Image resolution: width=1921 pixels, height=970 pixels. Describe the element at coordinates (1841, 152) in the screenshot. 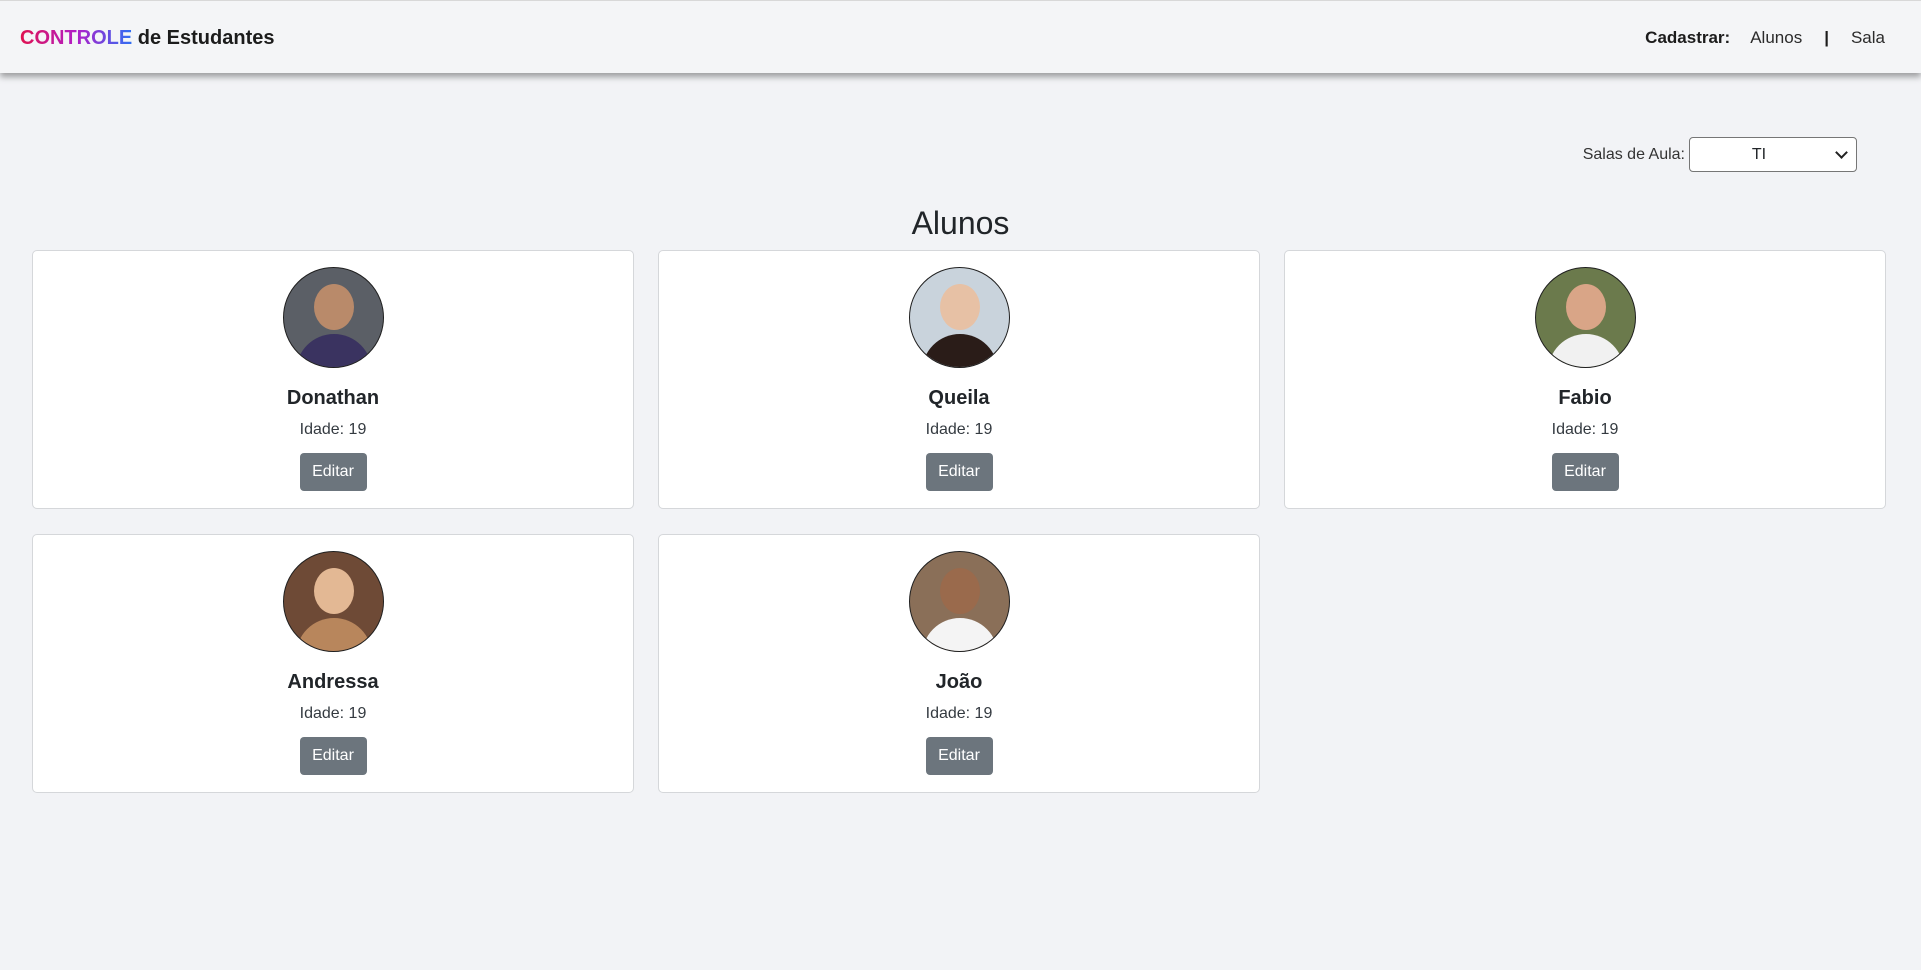

I see `chevron-down-icon` at that location.